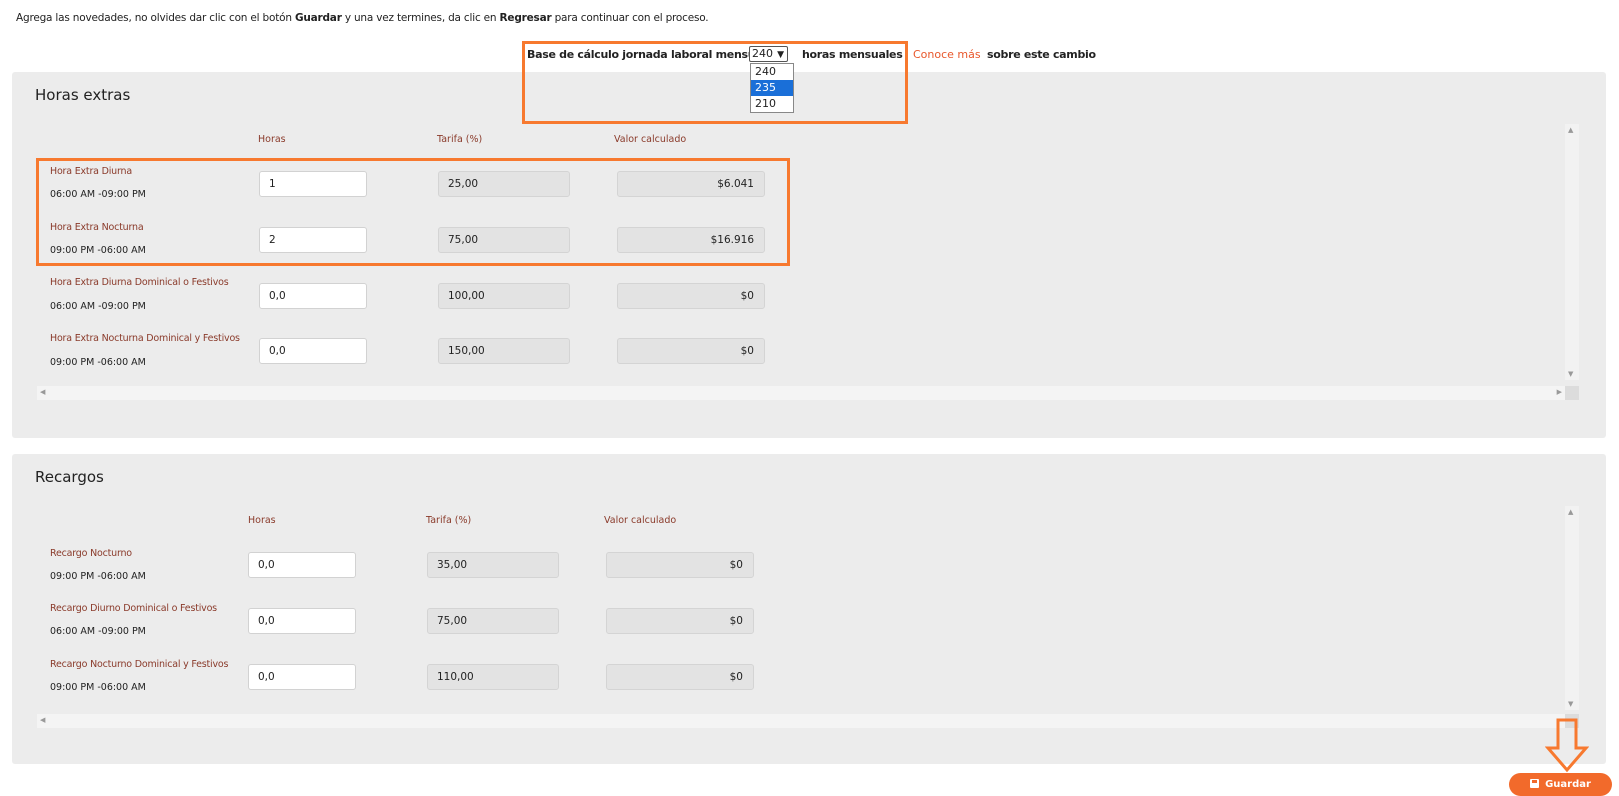  What do you see at coordinates (420, 18) in the screenshot?
I see `instructions-part: y una vez termines, da clic en` at bounding box center [420, 18].